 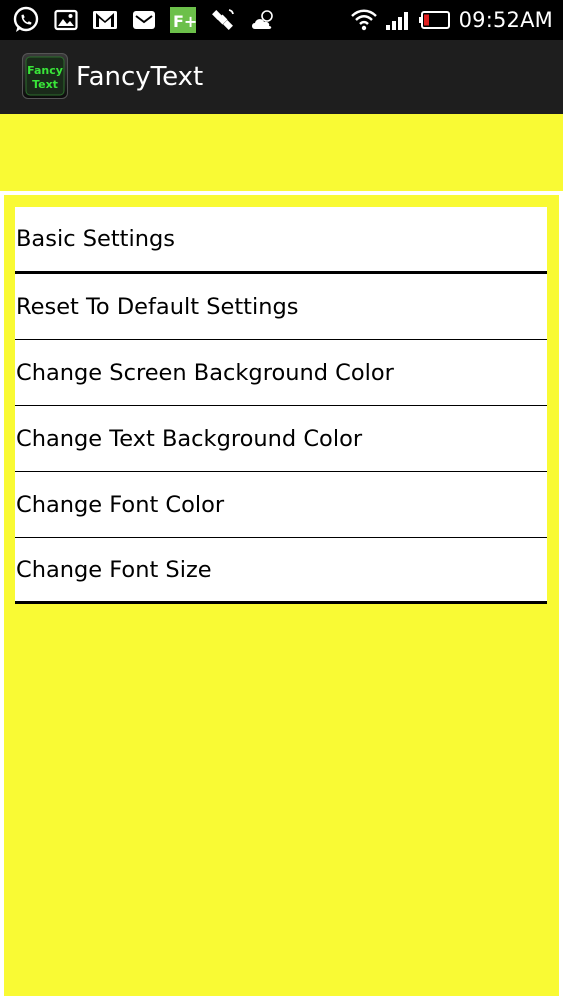 I want to click on list-item-label: Change Font Size, so click(x=114, y=569).